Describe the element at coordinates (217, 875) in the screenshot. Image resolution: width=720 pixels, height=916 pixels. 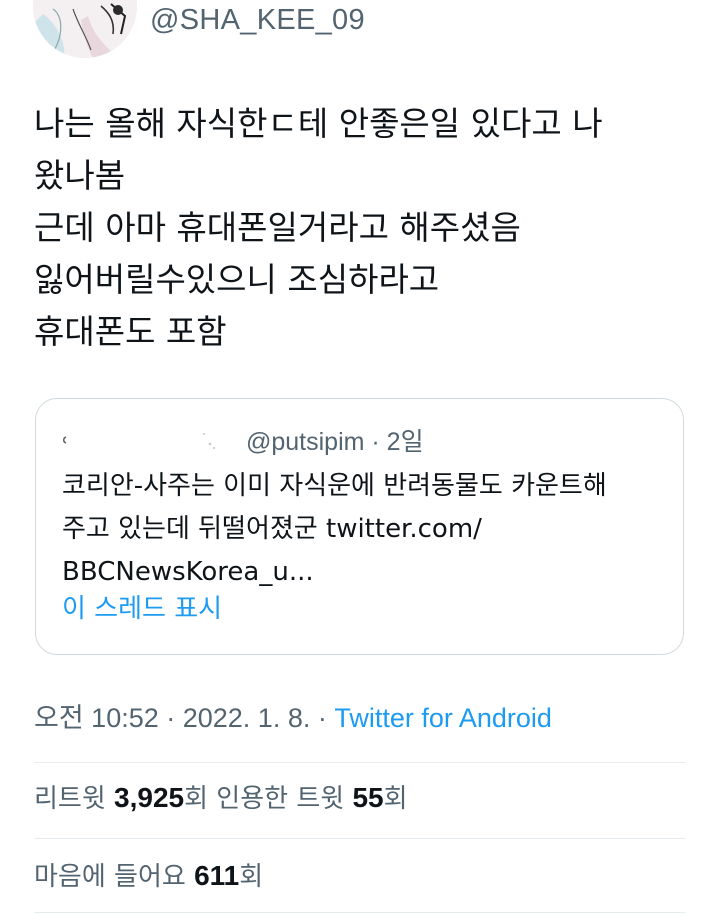
I see `likes-count: 611` at that location.